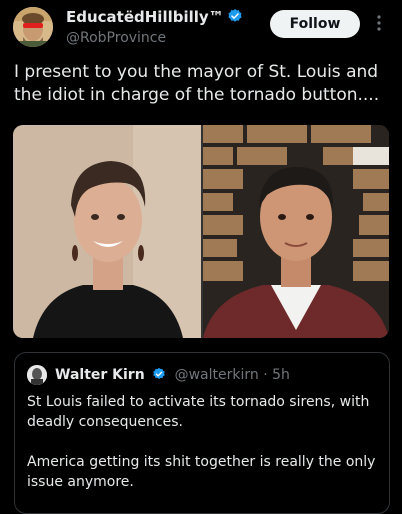  Describe the element at coordinates (172, 376) in the screenshot. I see `quoted-header: Walter Kirn @walterkirn · 5h` at that location.